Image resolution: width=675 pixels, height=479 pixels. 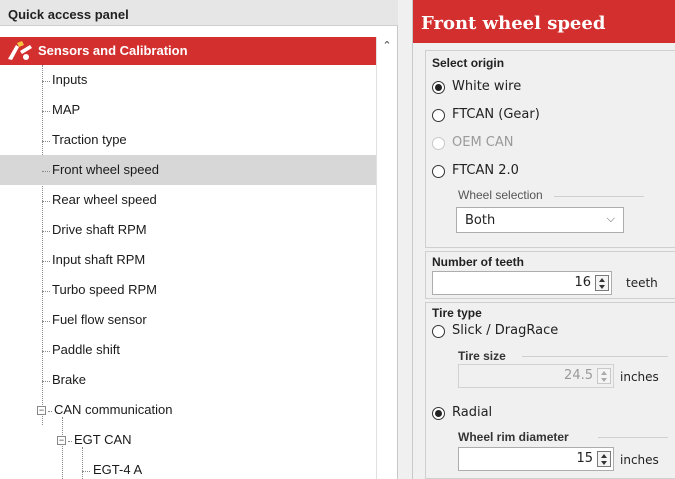 I want to click on tire-size-label: Tire size, so click(x=482, y=356).